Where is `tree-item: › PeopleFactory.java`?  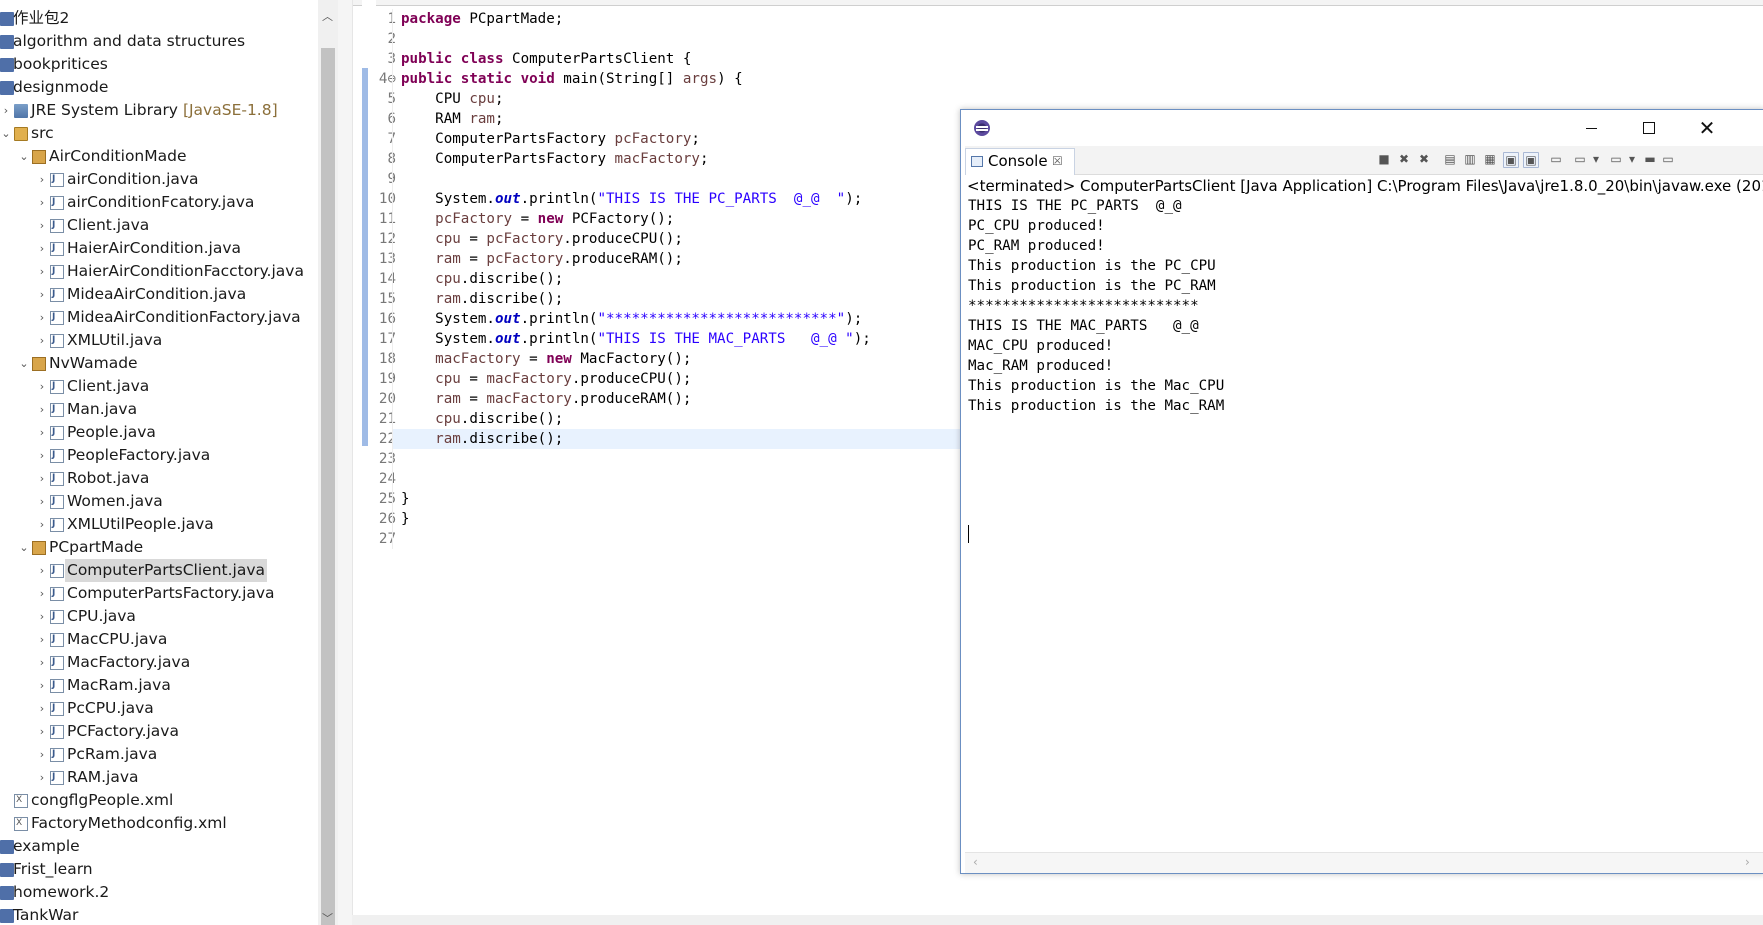
tree-item: › PeopleFactory.java is located at coordinates (159, 455).